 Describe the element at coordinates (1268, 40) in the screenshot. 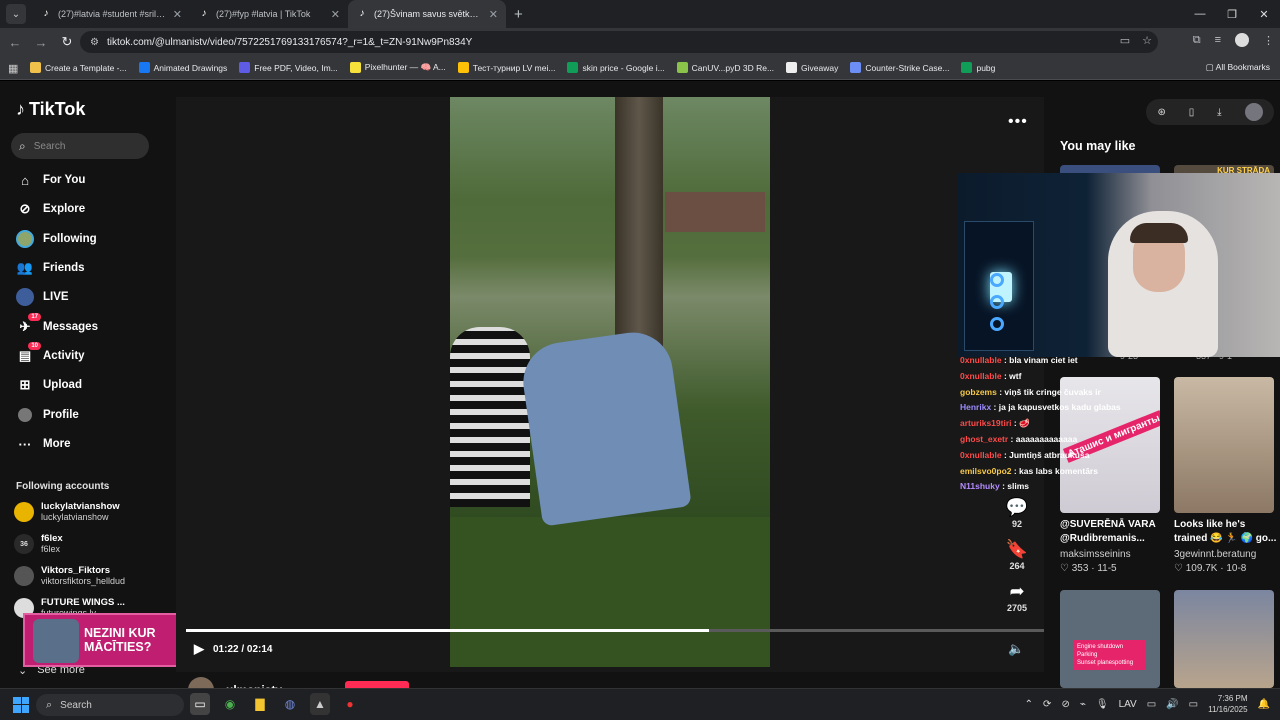

I see `chrome-menu-icon: ⋮` at that location.